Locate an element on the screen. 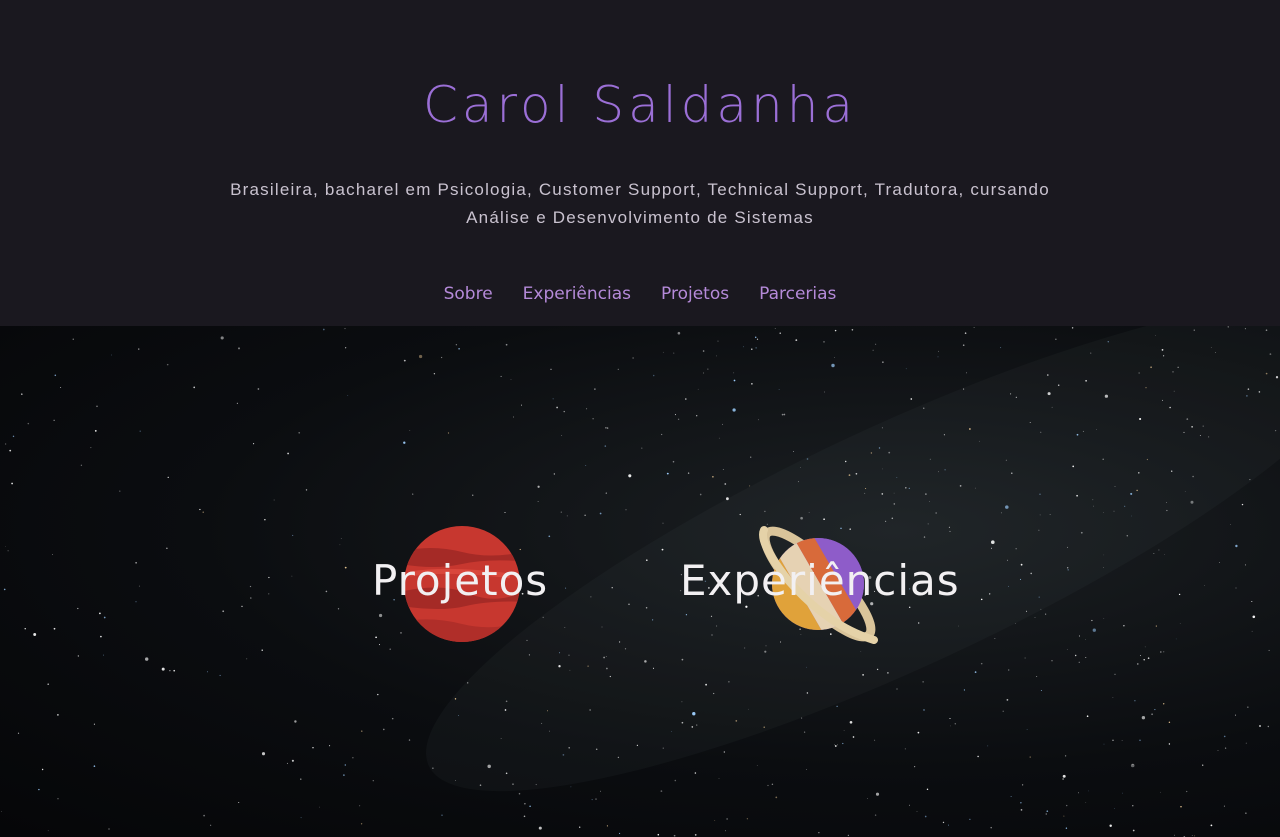  experiencias-planet-link: Experiências is located at coordinates (819, 583).